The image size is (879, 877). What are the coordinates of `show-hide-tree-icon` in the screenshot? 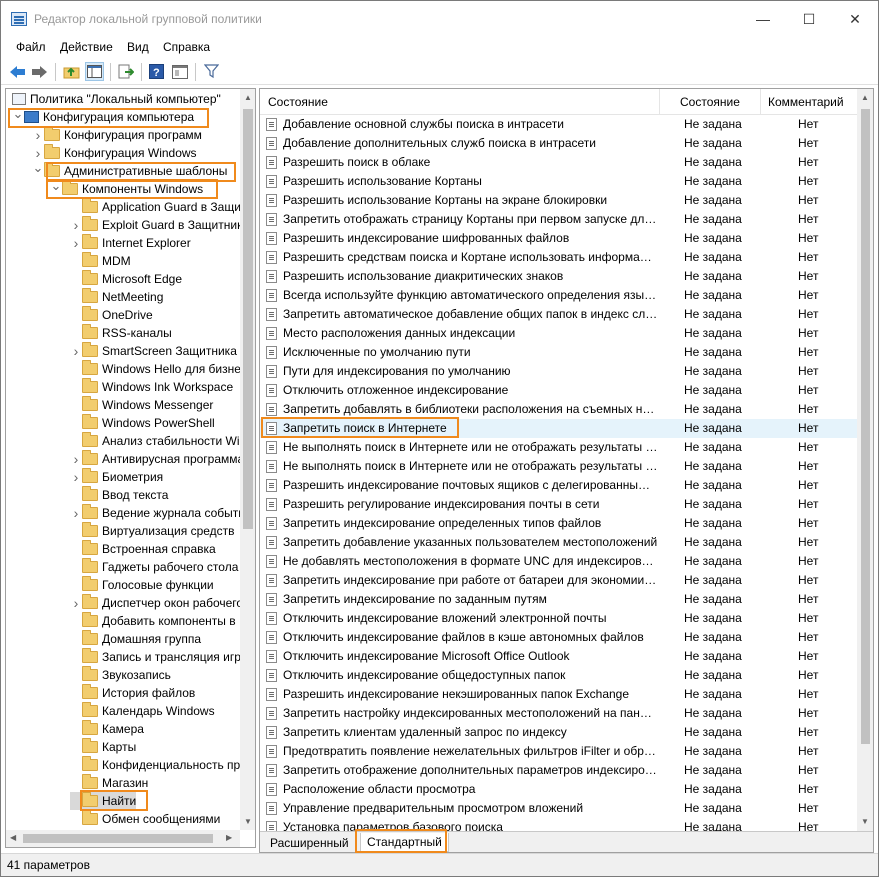 It's located at (94, 71).